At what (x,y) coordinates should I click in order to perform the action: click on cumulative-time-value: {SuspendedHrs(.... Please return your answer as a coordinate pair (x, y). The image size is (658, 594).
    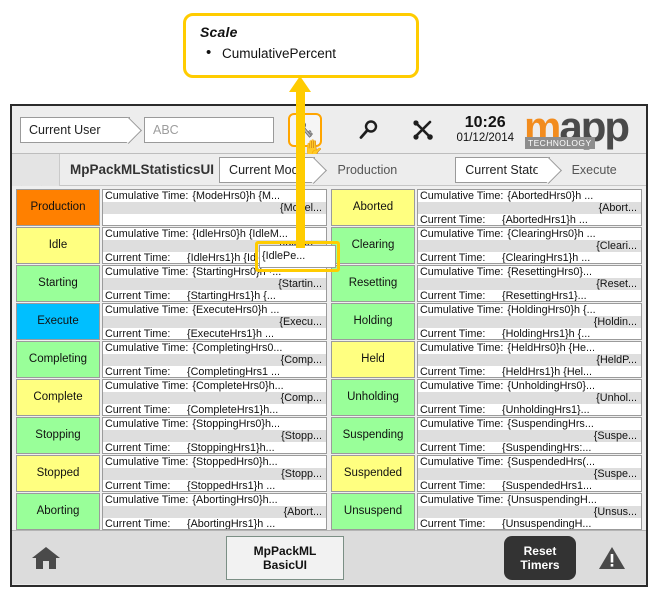
    Looking at the image, I should click on (551, 462).